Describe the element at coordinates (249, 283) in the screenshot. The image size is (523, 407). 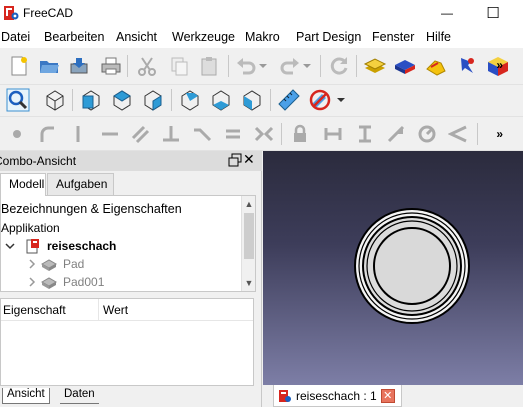
I see `scroll-down-icon: ▼` at that location.